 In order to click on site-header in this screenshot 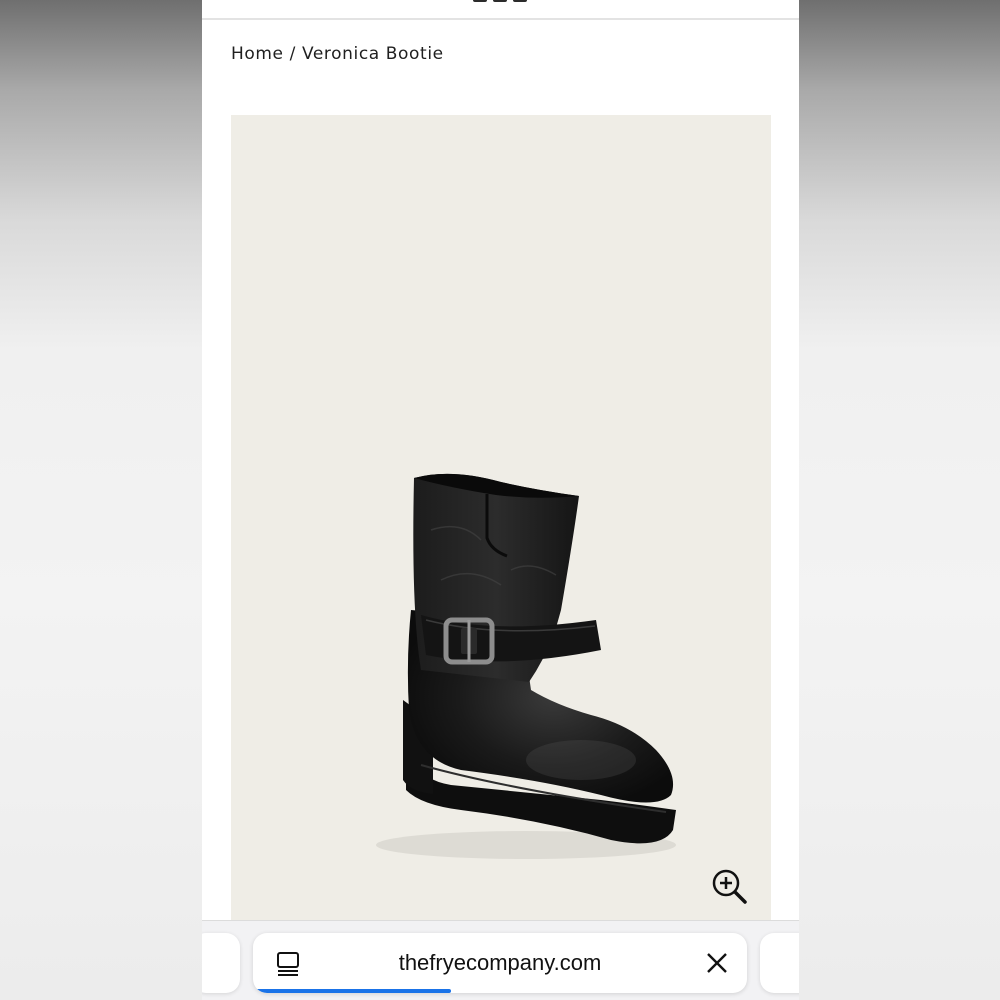, I will do `click(500, 10)`.